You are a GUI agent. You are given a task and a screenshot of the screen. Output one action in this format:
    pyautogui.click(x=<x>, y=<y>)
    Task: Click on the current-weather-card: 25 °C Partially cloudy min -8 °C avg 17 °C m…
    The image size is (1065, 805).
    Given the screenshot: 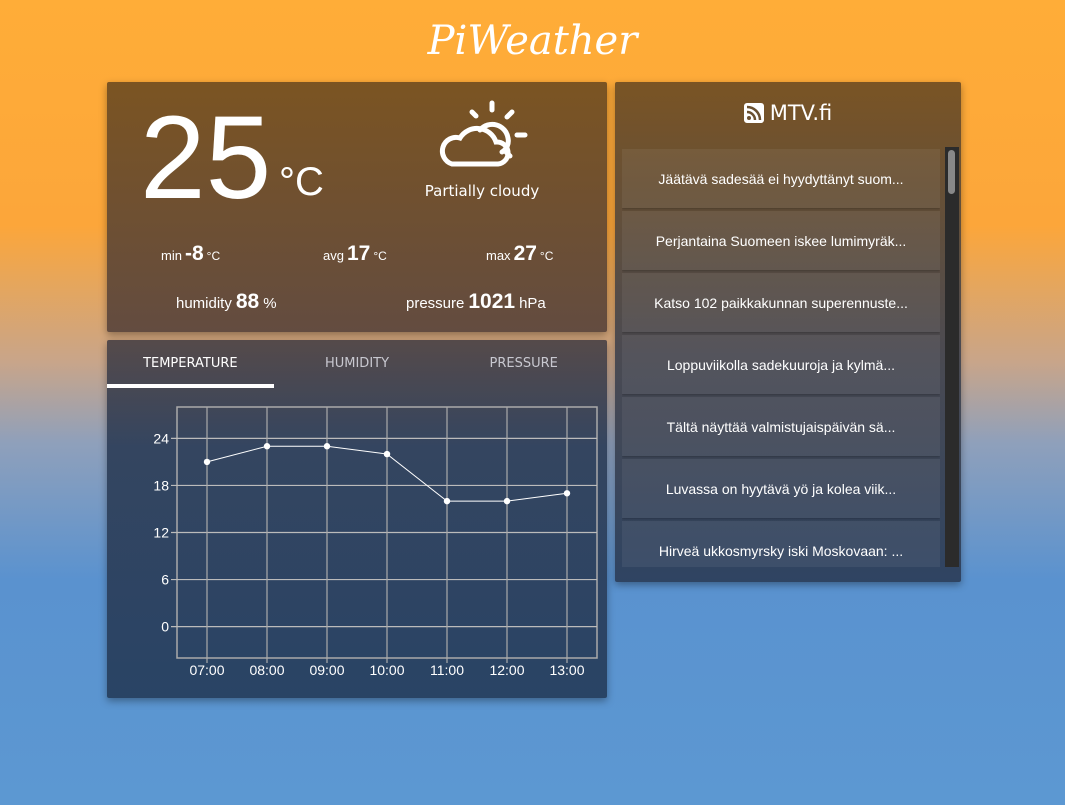 What is the action you would take?
    pyautogui.click(x=357, y=207)
    